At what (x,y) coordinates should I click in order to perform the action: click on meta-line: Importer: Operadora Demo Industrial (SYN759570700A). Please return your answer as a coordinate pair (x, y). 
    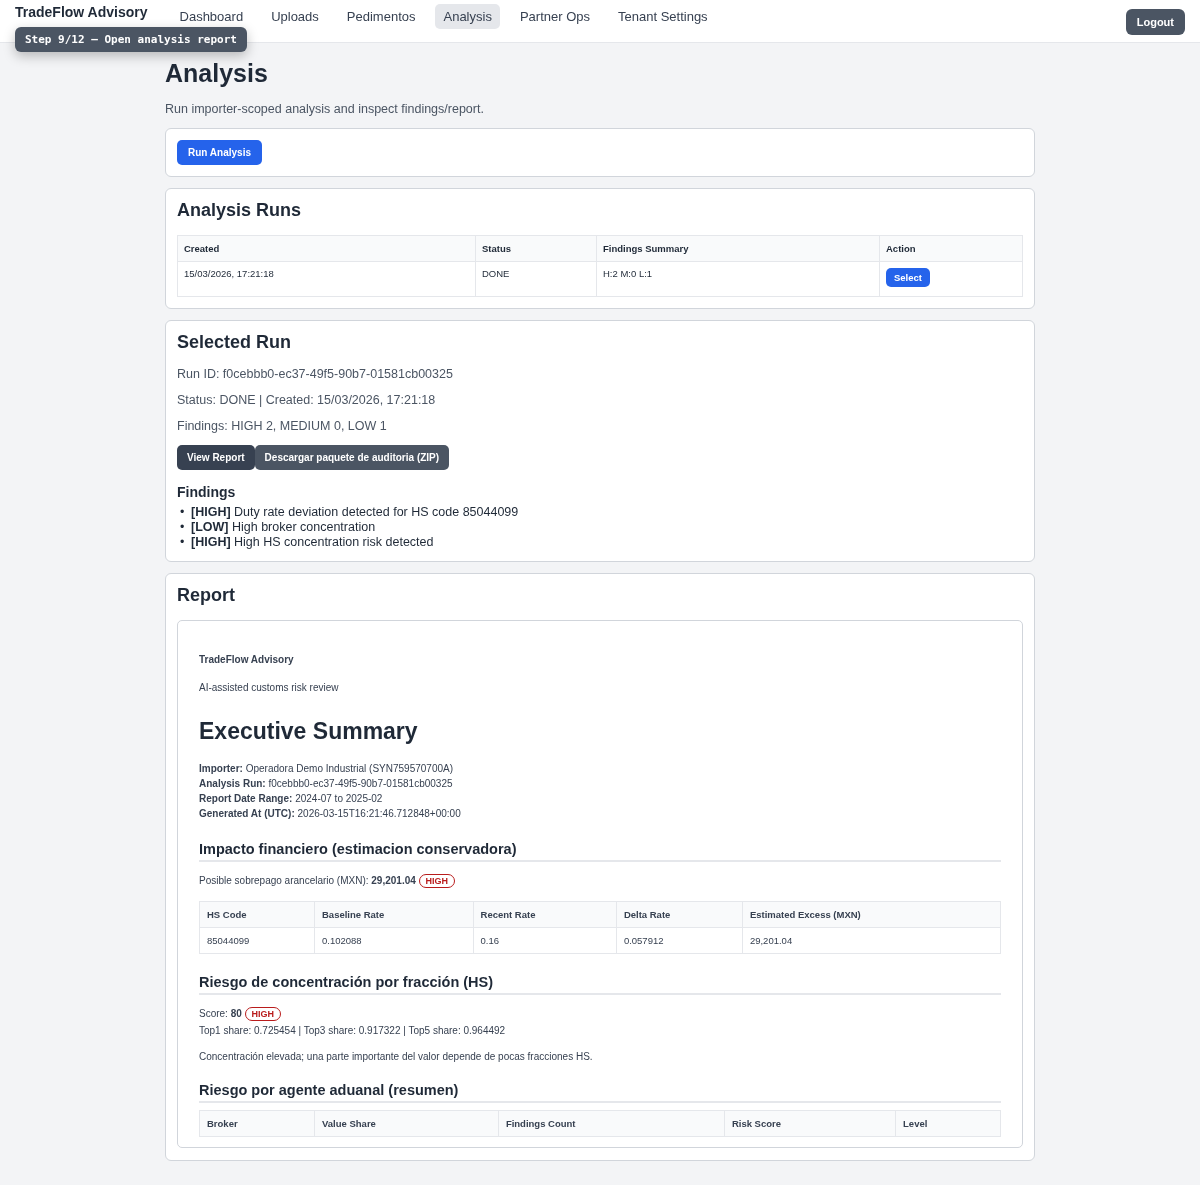
    Looking at the image, I should click on (326, 768).